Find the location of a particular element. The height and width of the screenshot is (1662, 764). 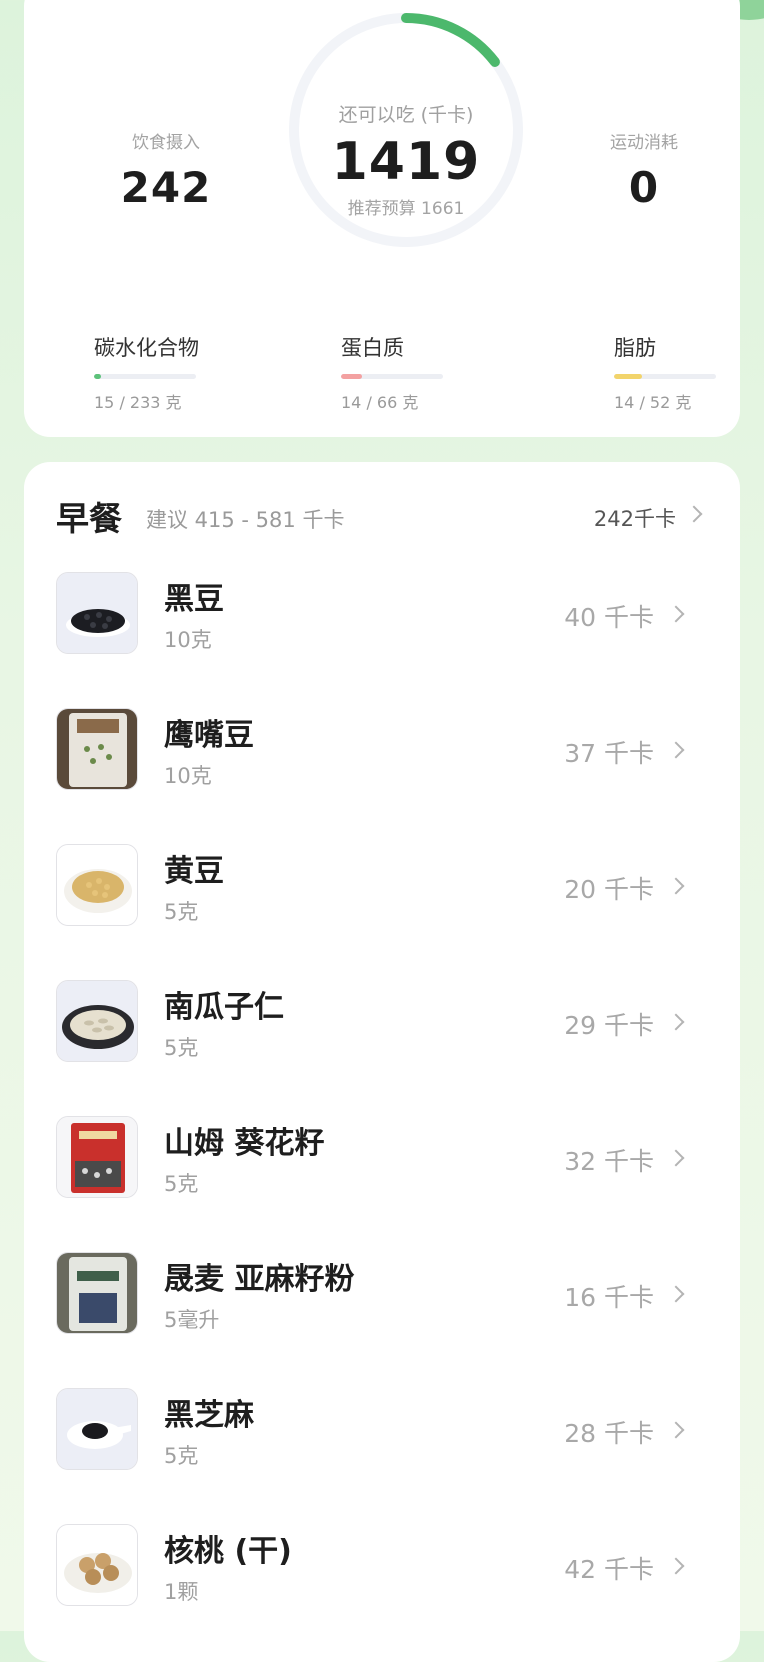

food-item-pumpkin-seeds: 南瓜子仁 5克 29 千卡 is located at coordinates (382, 1048).